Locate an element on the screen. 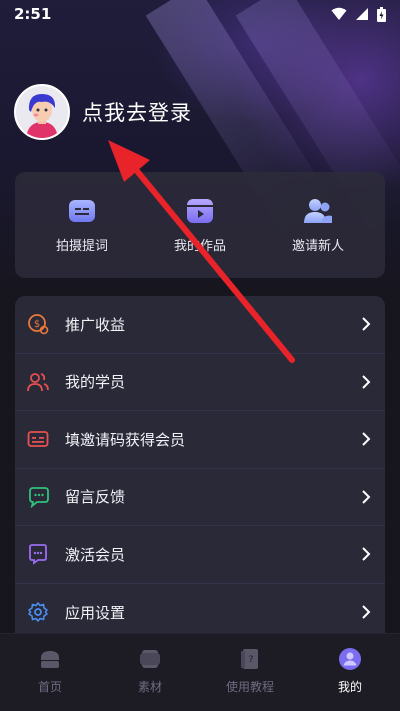  quick-actions-card: 拍摄提词 我的作品 邀请新人 is located at coordinates (200, 225).